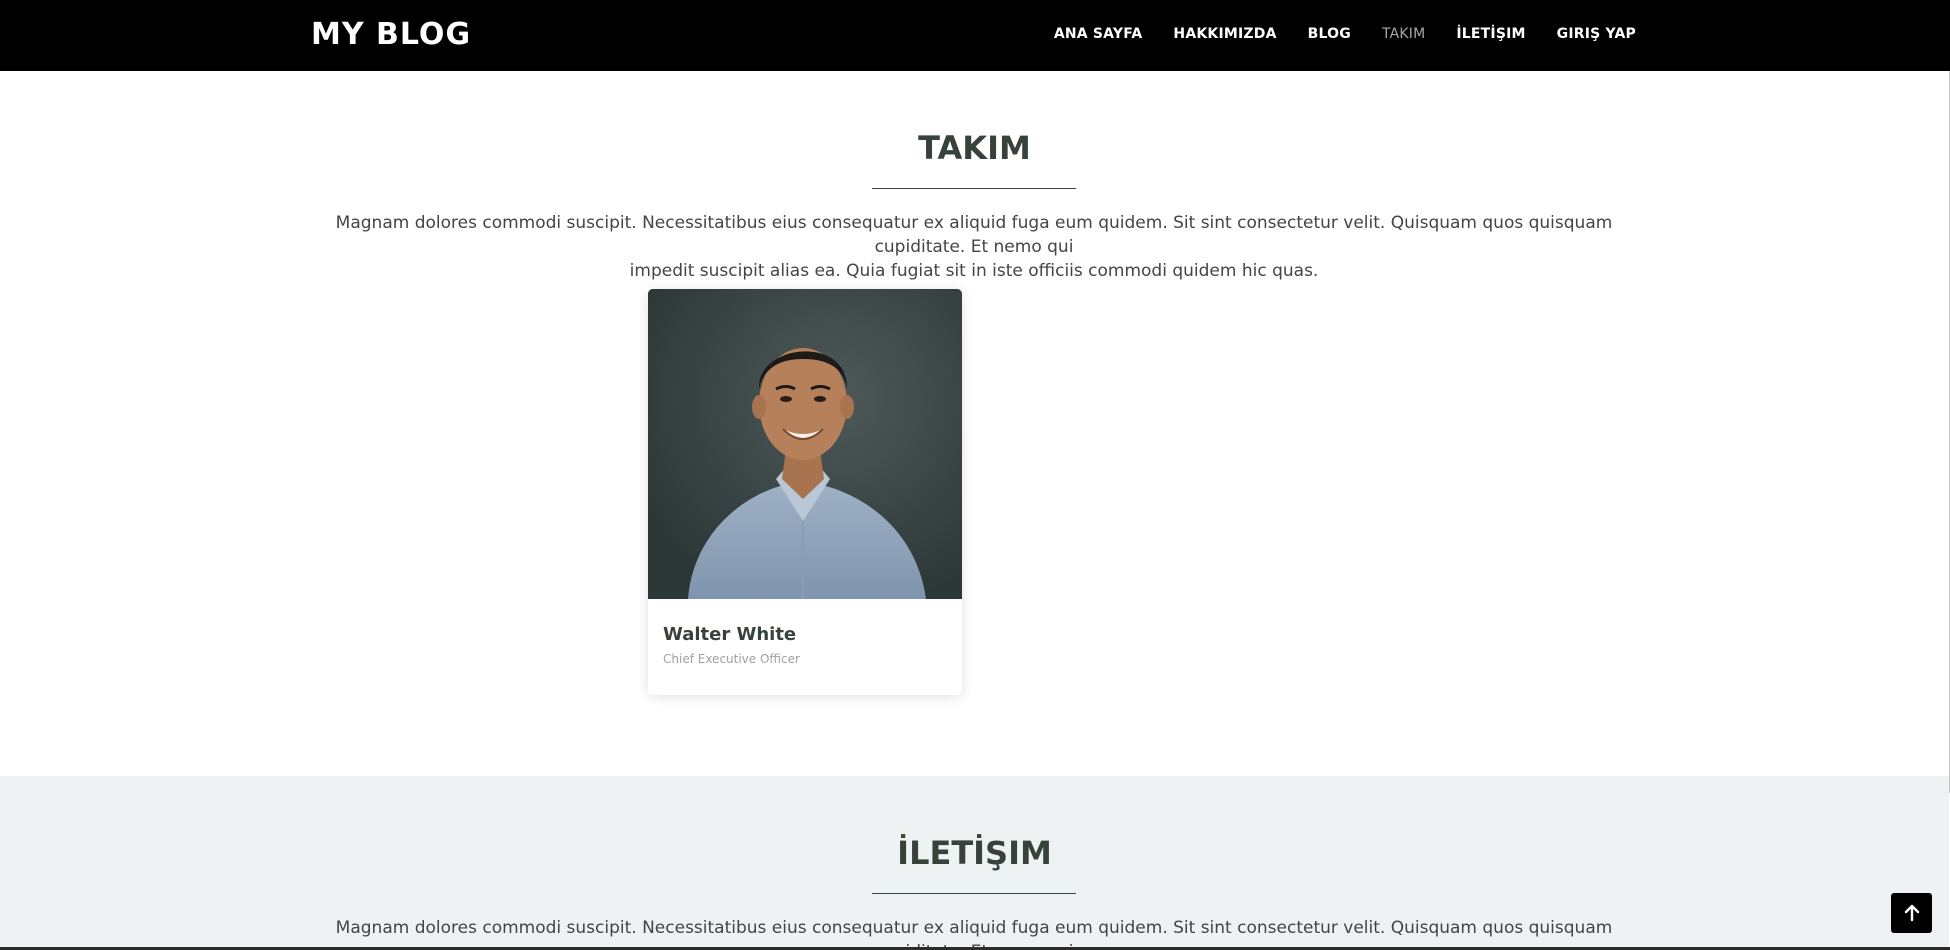 This screenshot has height=950, width=1950. What do you see at coordinates (730, 634) in the screenshot?
I see `member-name: Walter White` at bounding box center [730, 634].